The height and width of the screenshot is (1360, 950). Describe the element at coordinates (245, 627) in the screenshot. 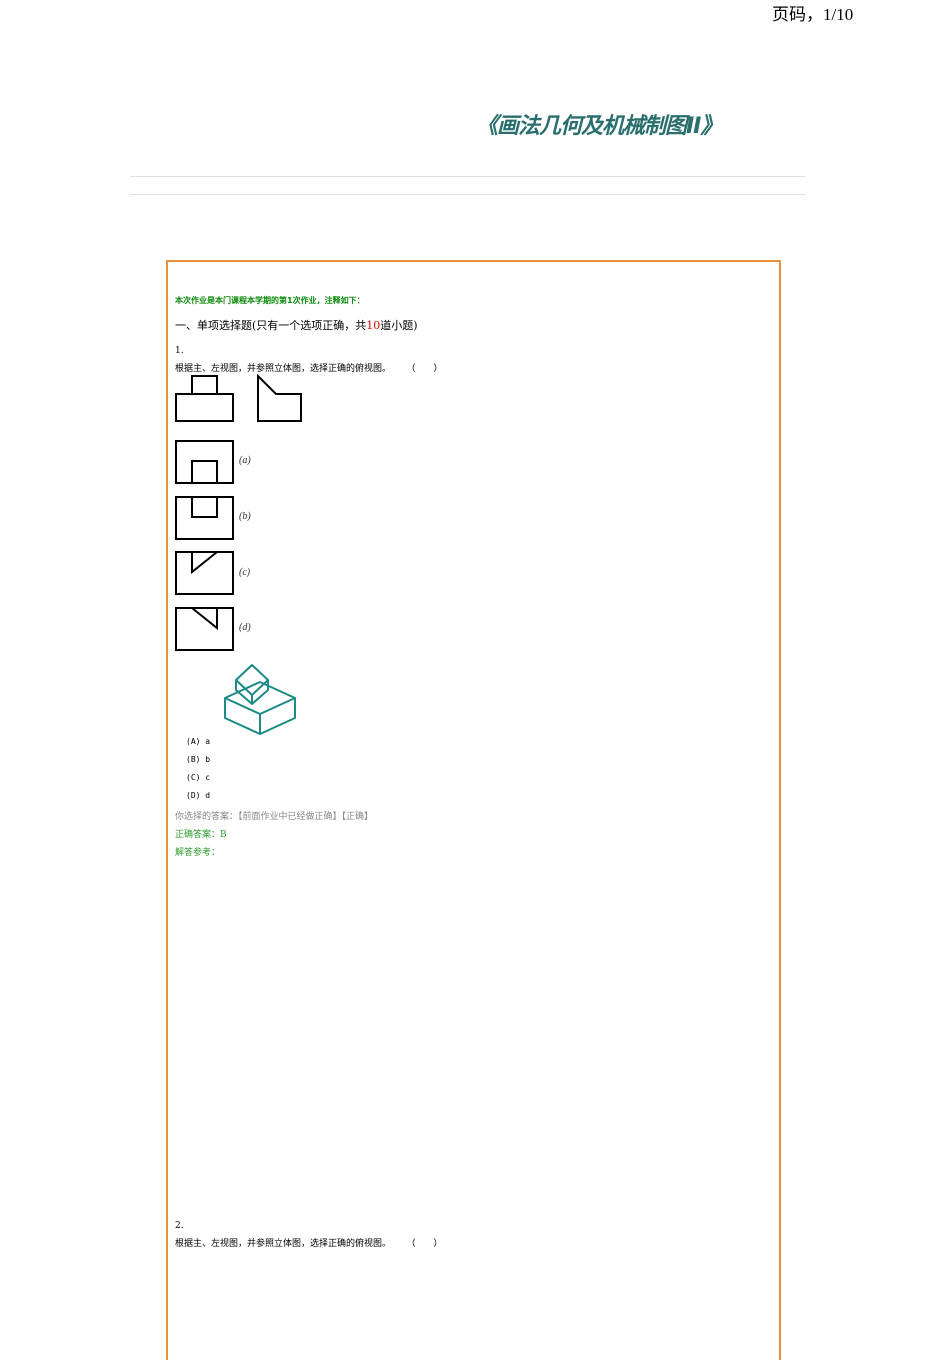

I see `option-d-label: (d)` at that location.